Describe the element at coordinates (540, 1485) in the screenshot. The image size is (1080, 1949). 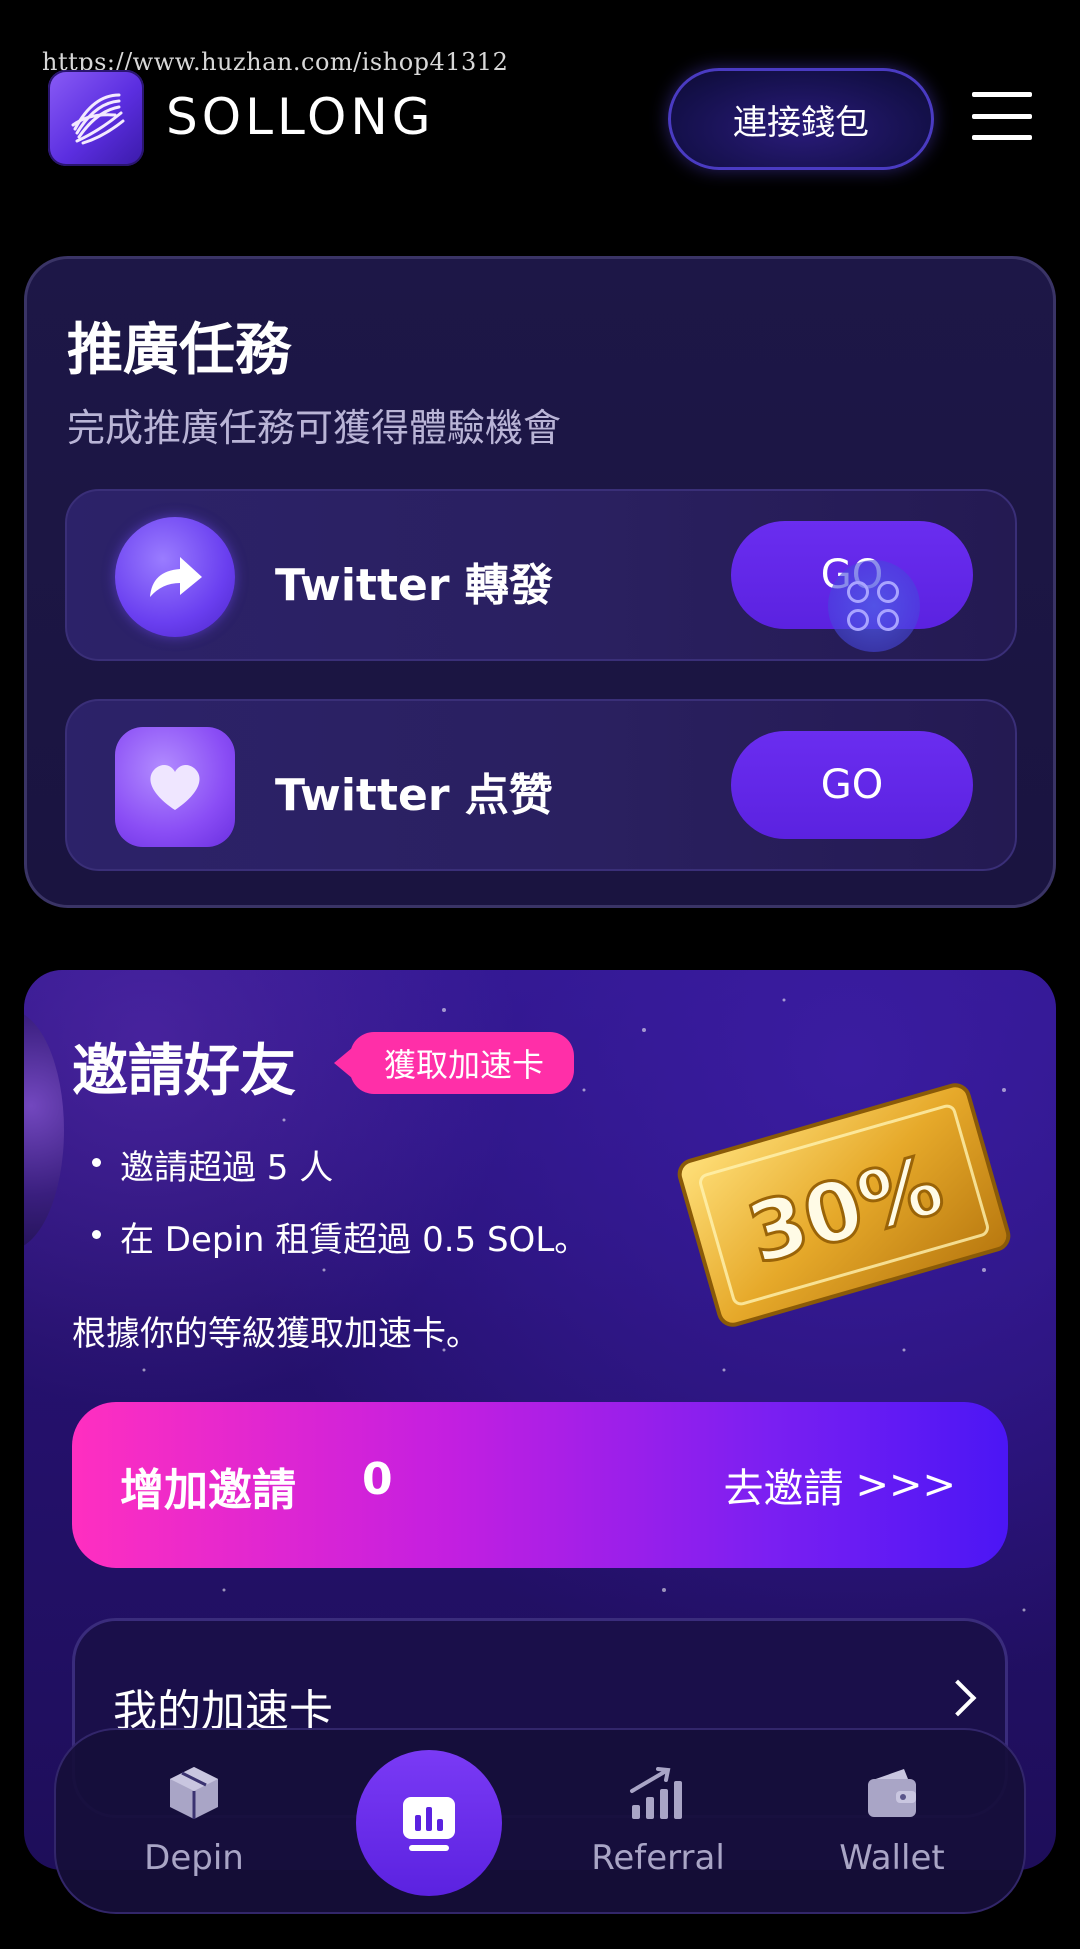
I see `add-invite-bar: 增加邀請 0 去邀請 >>>` at that location.